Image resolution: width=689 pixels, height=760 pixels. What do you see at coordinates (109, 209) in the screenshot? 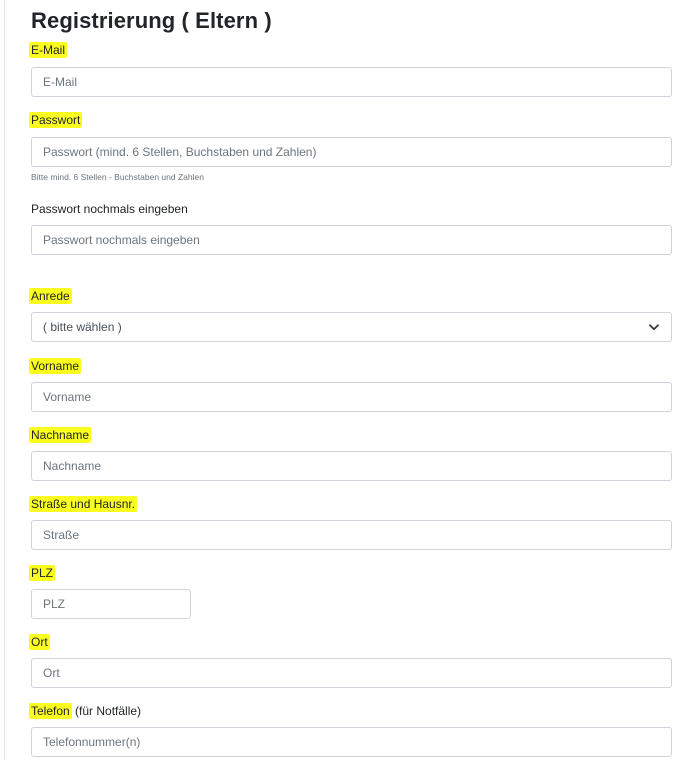
I see `password-repeat-label: Passwort nochmals eingeben` at bounding box center [109, 209].